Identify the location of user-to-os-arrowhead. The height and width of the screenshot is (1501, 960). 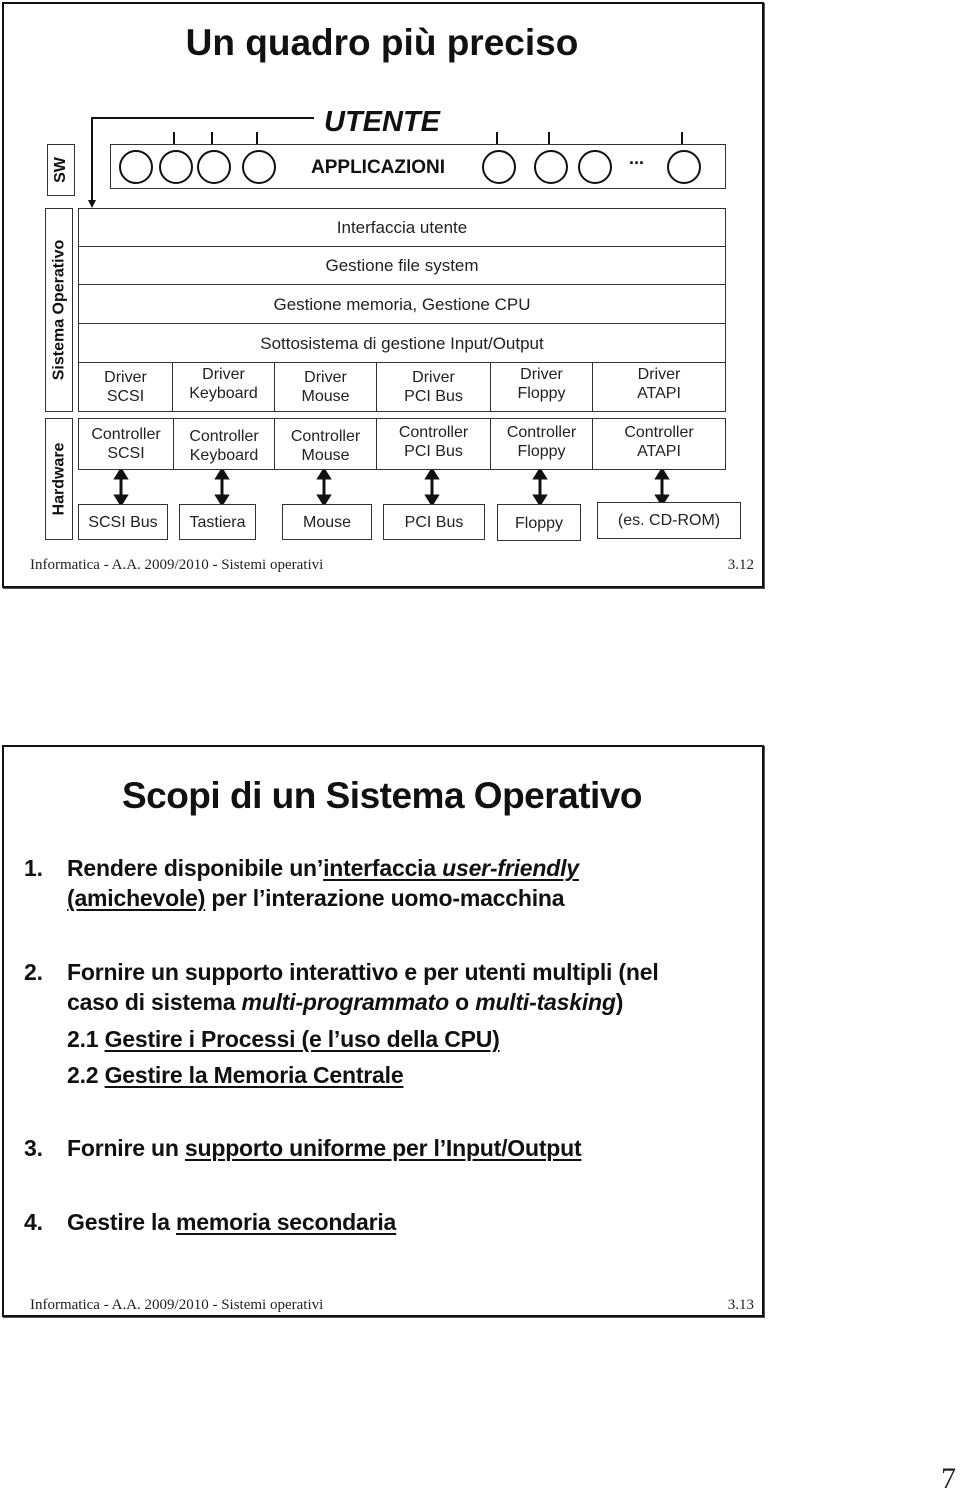
(92, 204).